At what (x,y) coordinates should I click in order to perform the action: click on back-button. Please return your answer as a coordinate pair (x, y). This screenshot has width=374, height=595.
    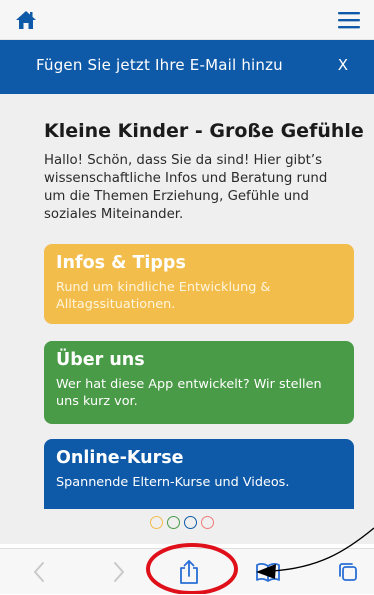
    Looking at the image, I should click on (39, 572).